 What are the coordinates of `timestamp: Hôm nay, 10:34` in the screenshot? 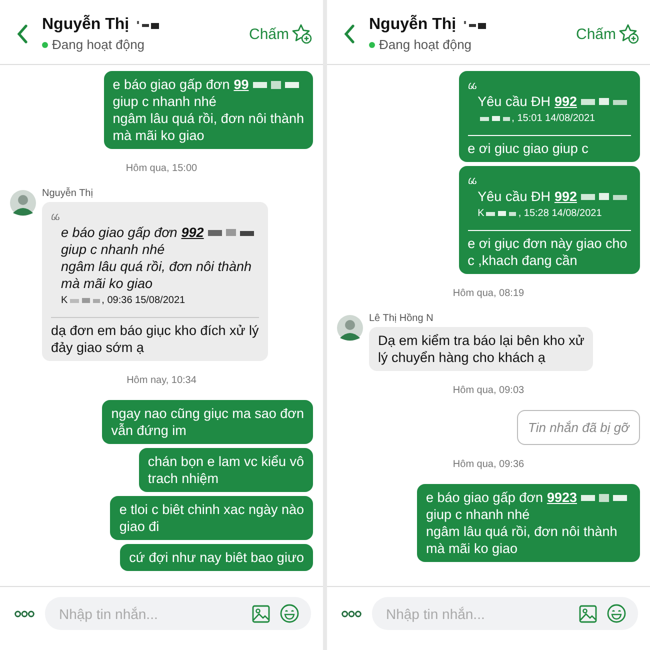 It's located at (161, 380).